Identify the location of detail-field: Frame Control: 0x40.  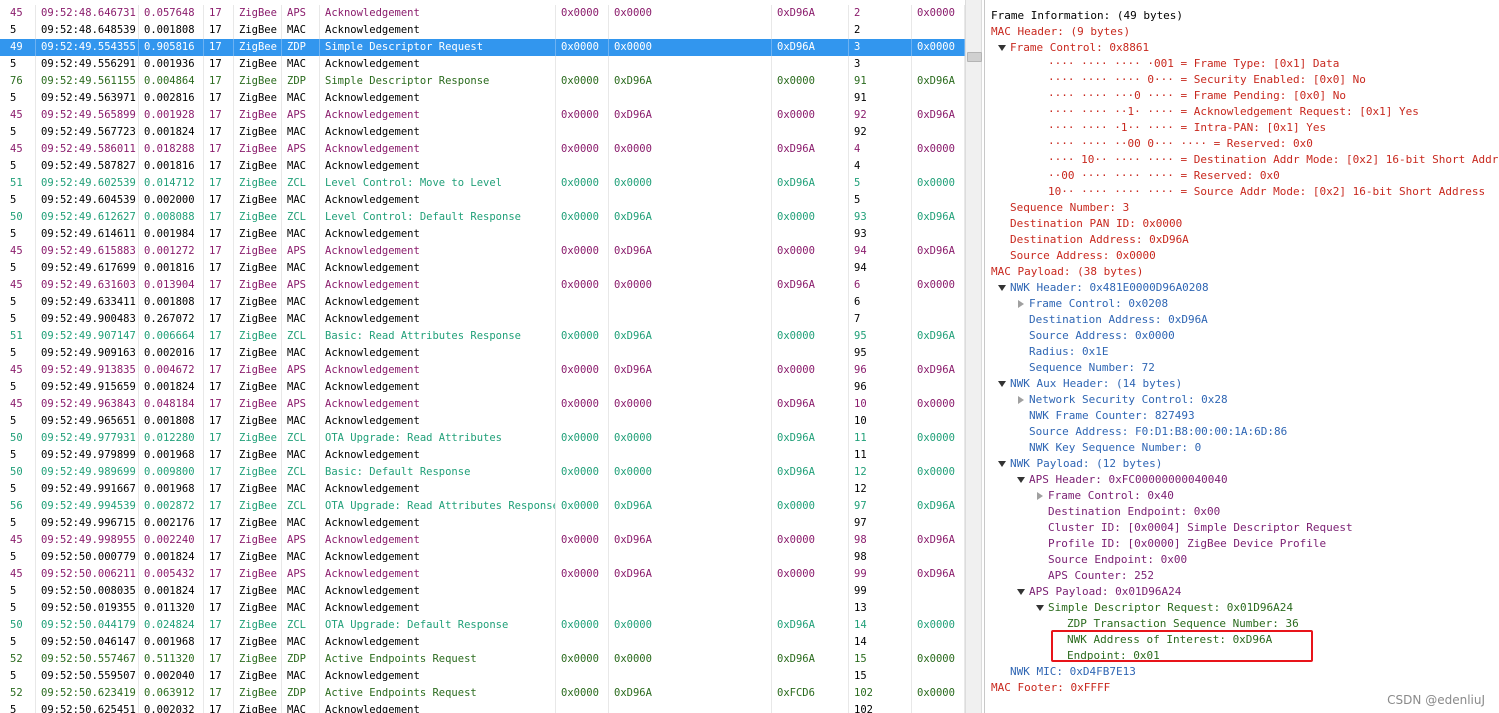
(1111, 496).